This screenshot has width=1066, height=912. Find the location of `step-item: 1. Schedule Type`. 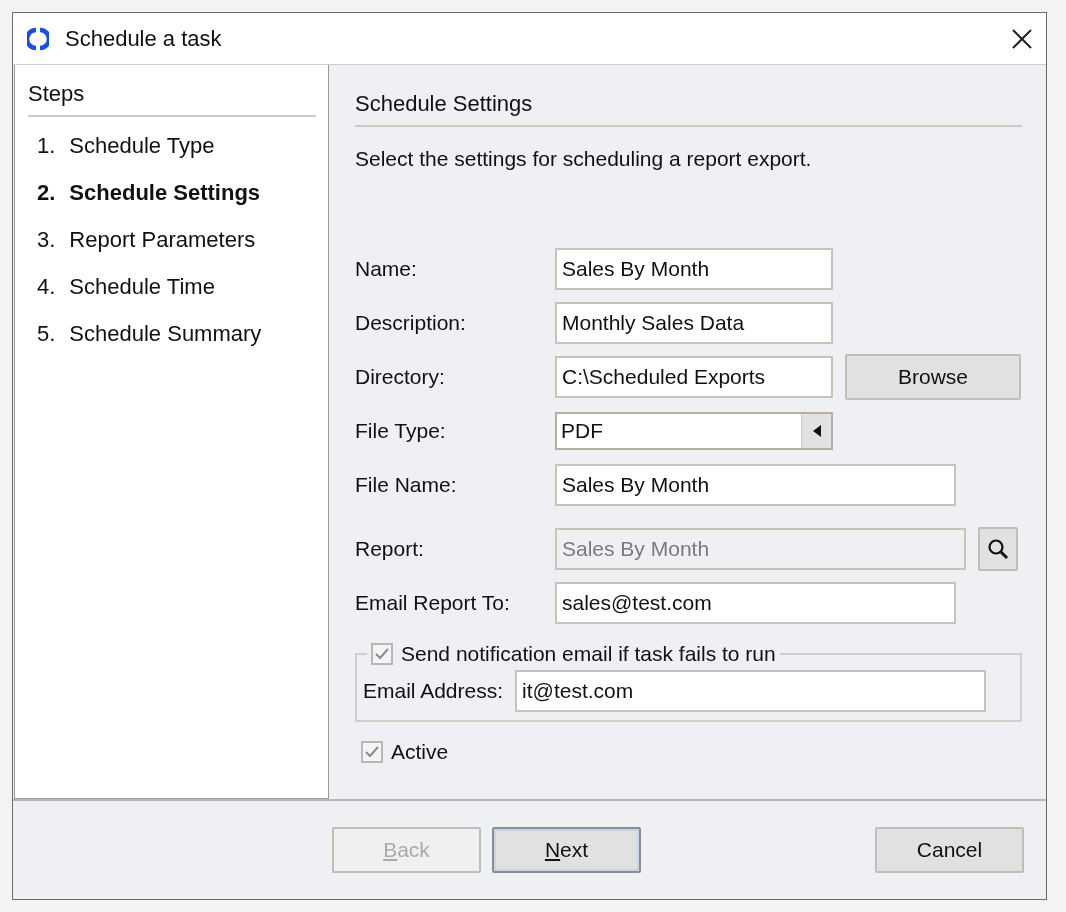

step-item: 1. Schedule Type is located at coordinates (126, 146).